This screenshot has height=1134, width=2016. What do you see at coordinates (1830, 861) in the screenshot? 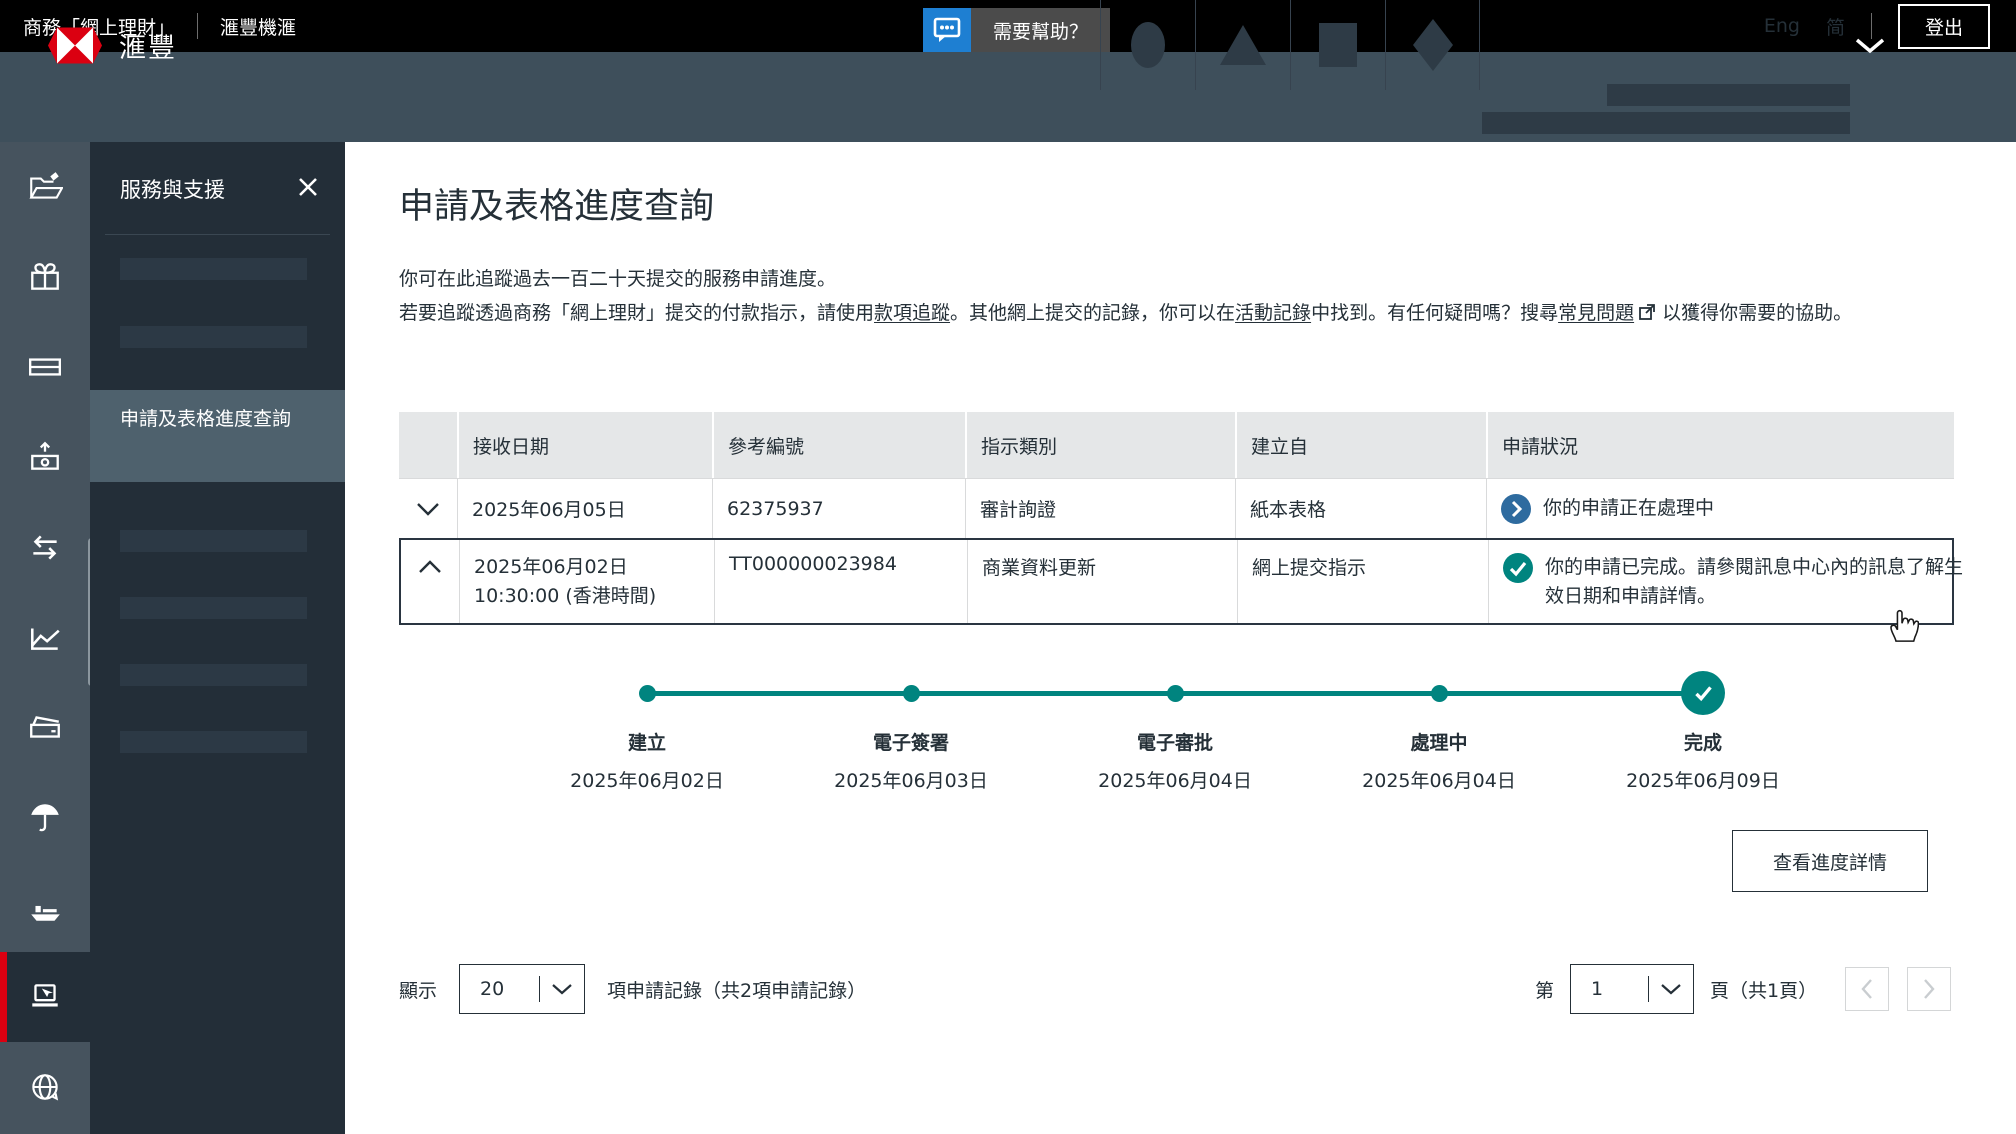
I see `view-progress-details-button: 查看進度詳情` at bounding box center [1830, 861].